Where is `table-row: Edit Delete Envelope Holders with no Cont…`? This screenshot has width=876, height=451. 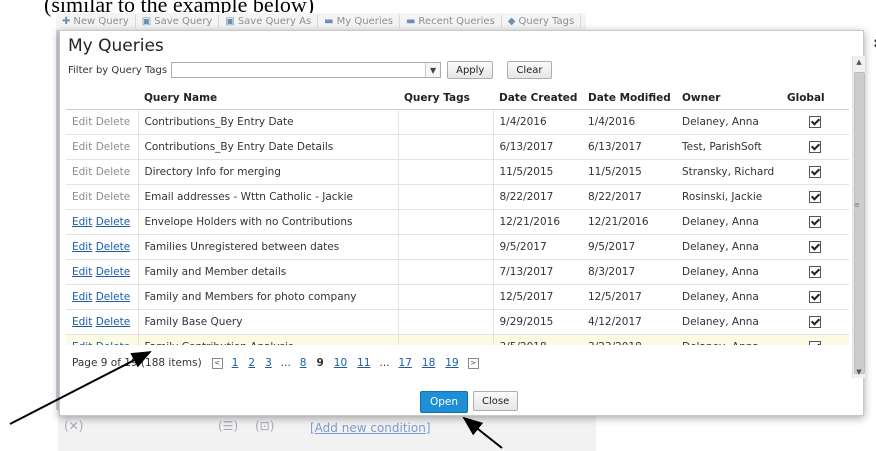 table-row: Edit Delete Envelope Holders with no Cont… is located at coordinates (457, 222).